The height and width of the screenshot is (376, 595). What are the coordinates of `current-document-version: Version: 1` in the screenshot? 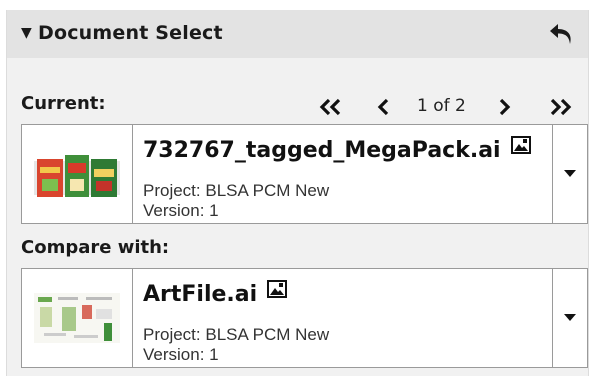 It's located at (181, 210).